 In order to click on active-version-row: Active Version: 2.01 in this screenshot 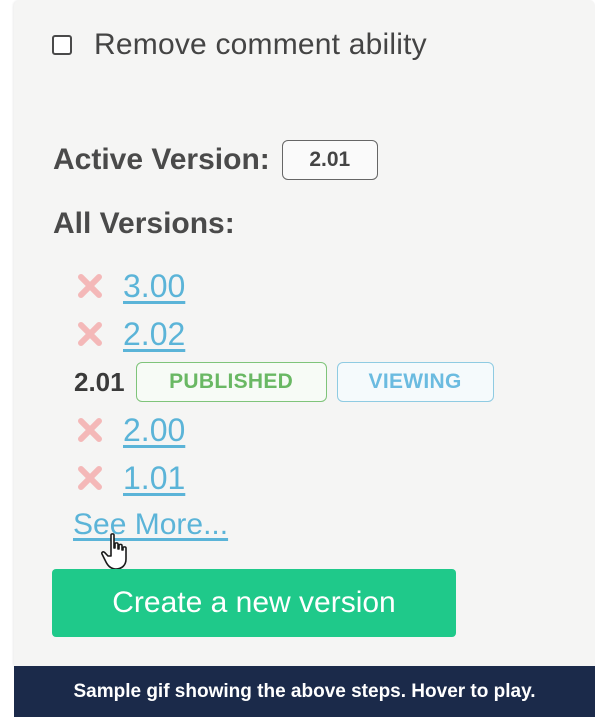, I will do `click(215, 160)`.